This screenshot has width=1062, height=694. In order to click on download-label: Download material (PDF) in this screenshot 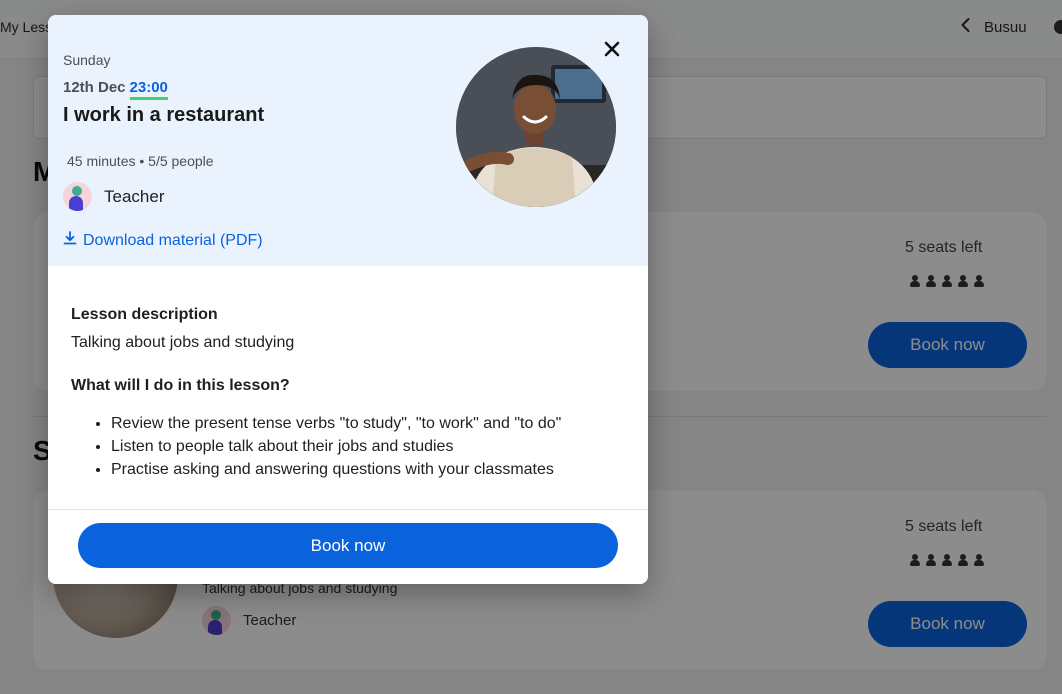, I will do `click(173, 240)`.